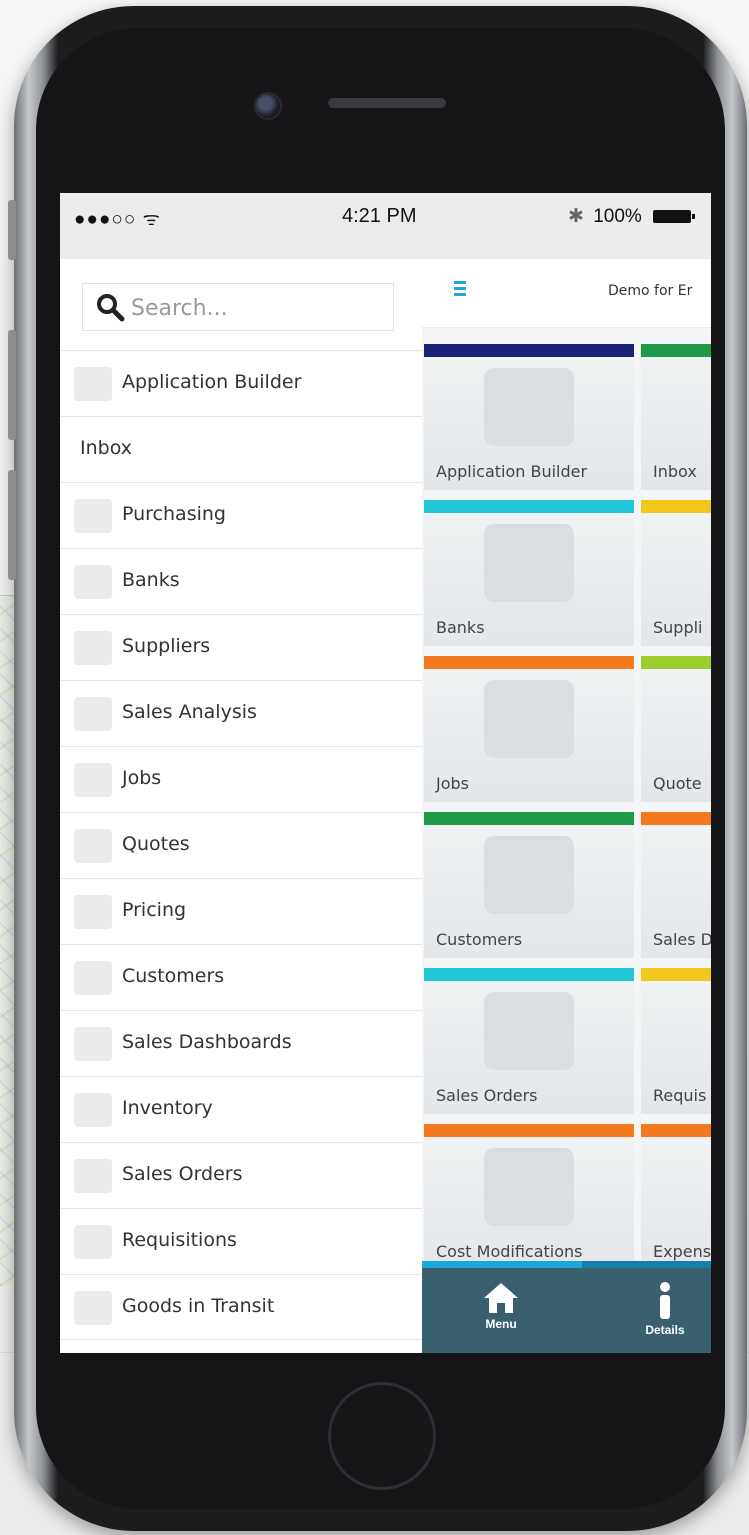 This screenshot has width=749, height=1535. I want to click on sidebar-item-sales-dashboards: Sales Dashboards, so click(241, 1043).